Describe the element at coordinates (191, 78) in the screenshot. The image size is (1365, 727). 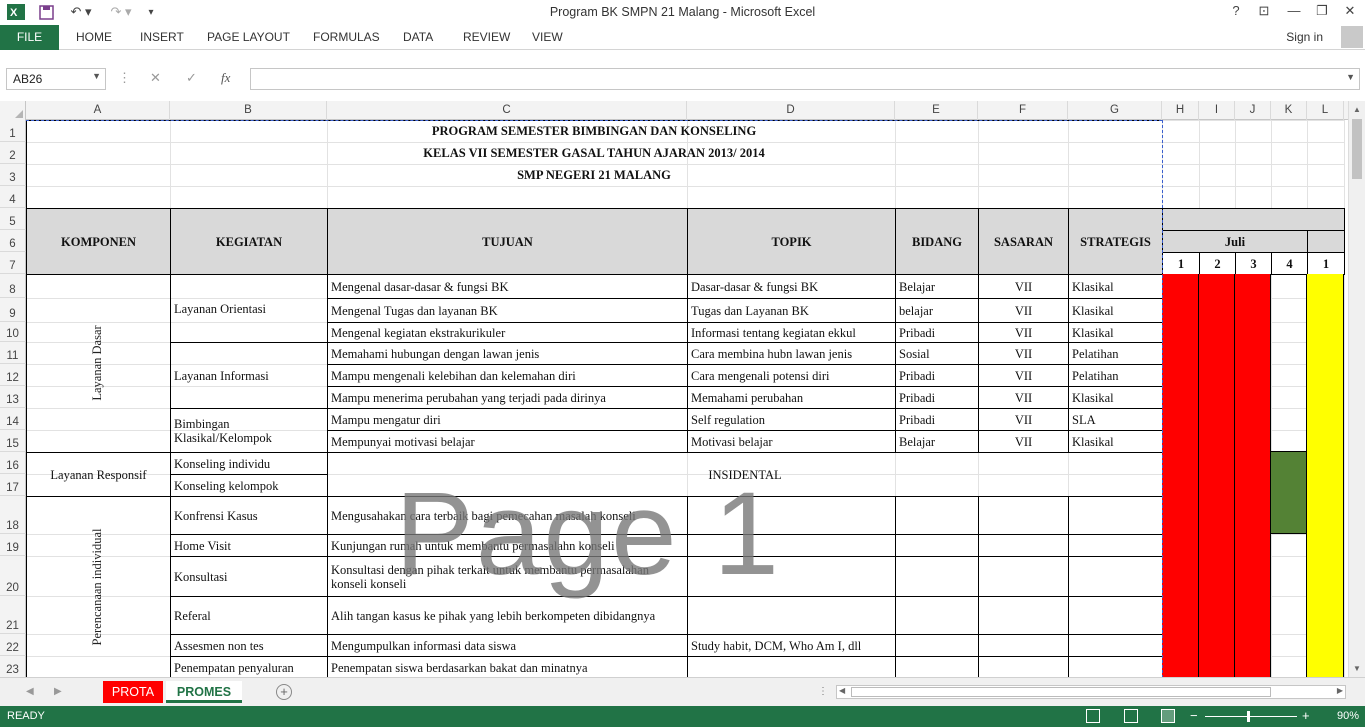
I see `confirm-entry-icon: ✓` at that location.